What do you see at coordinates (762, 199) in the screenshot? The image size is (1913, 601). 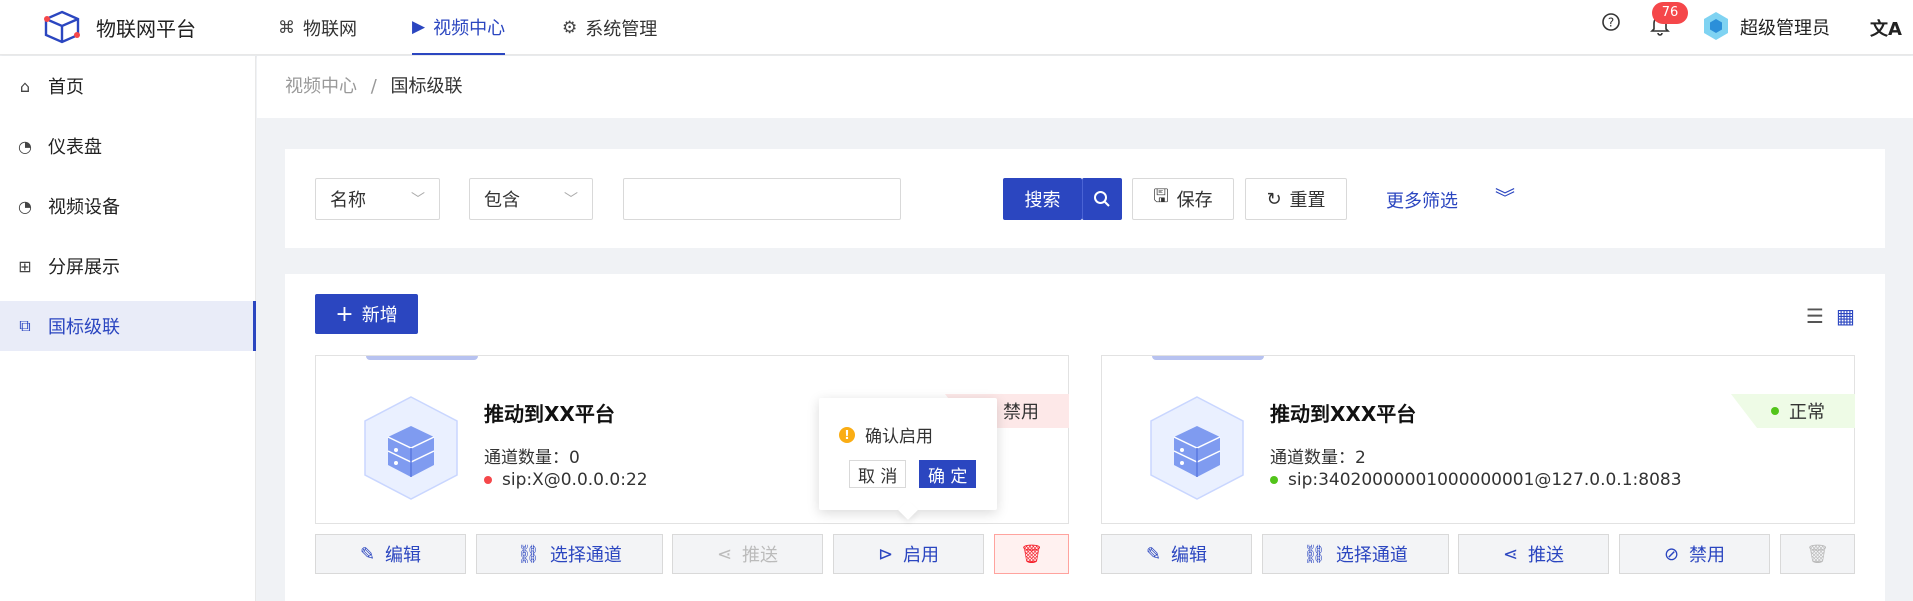 I see `search-input` at bounding box center [762, 199].